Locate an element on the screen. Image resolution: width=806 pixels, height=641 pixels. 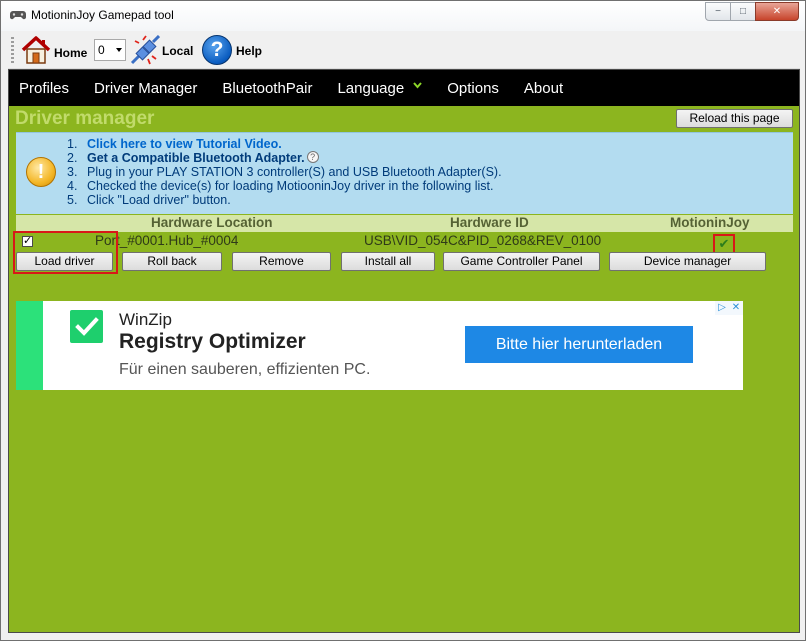
home-button: Home is located at coordinates (53, 50).